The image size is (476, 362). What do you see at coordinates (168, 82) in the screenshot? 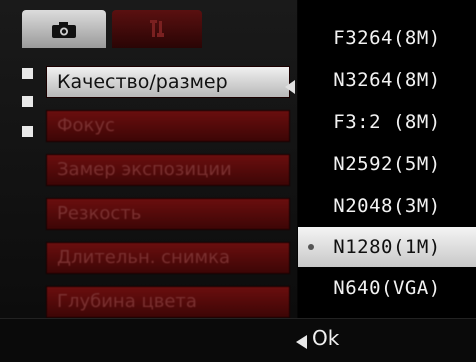
I see `menu-item-quality-size: Качество/размер` at bounding box center [168, 82].